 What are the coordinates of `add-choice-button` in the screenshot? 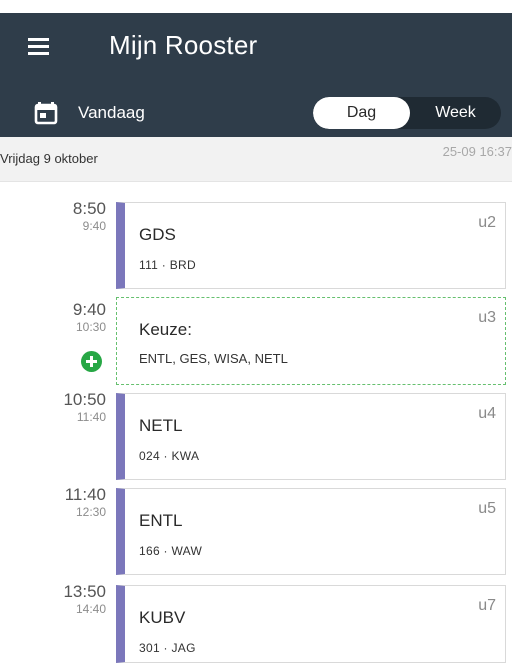 It's located at (91, 361).